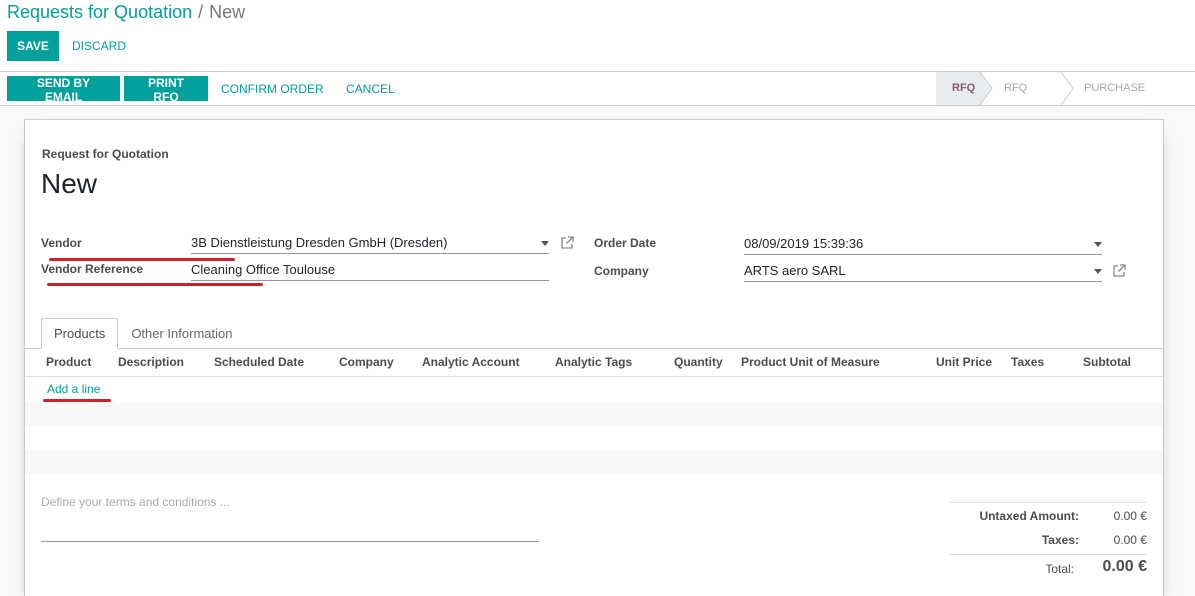 The height and width of the screenshot is (596, 1195). What do you see at coordinates (166, 90) in the screenshot?
I see `print-rfq-button: PRINT RFQ` at bounding box center [166, 90].